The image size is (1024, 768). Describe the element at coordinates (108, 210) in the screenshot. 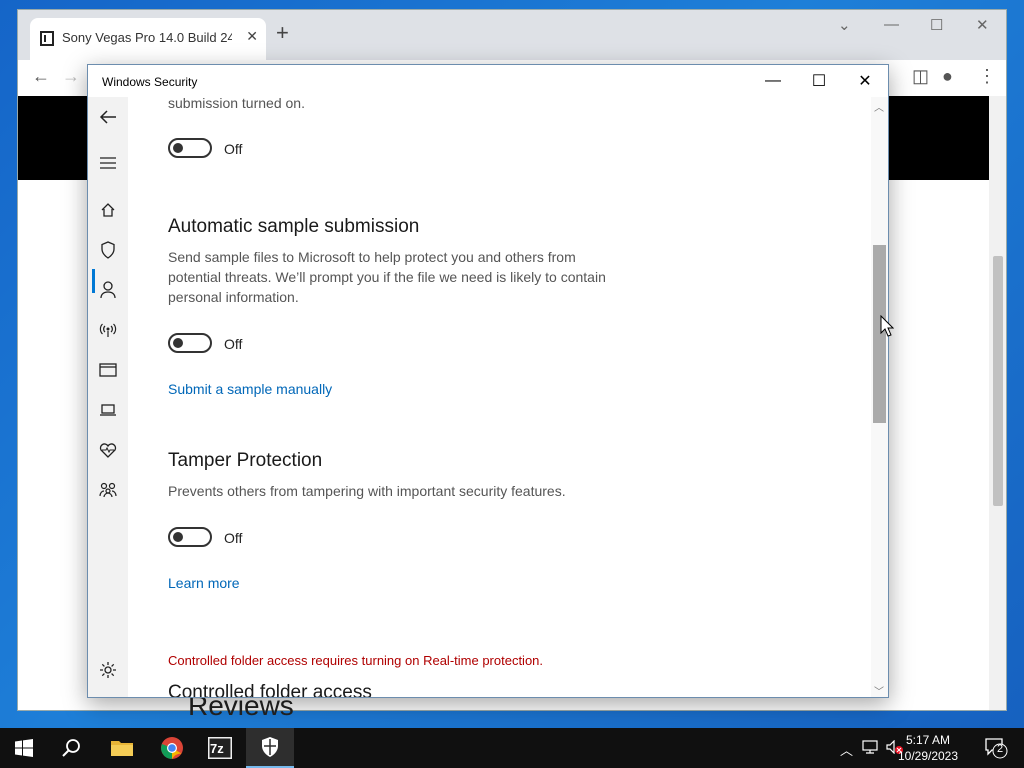

I see `home-icon` at that location.